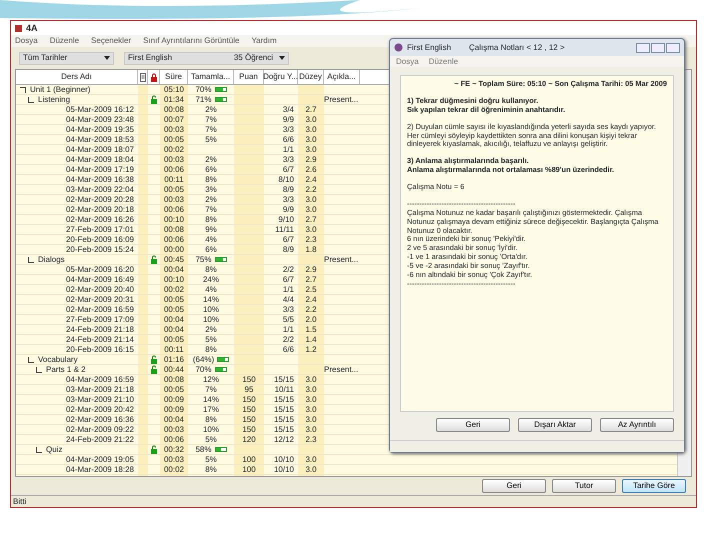 This screenshot has width=720, height=540. What do you see at coordinates (39, 449) in the screenshot?
I see `tree-branch-icon` at bounding box center [39, 449].